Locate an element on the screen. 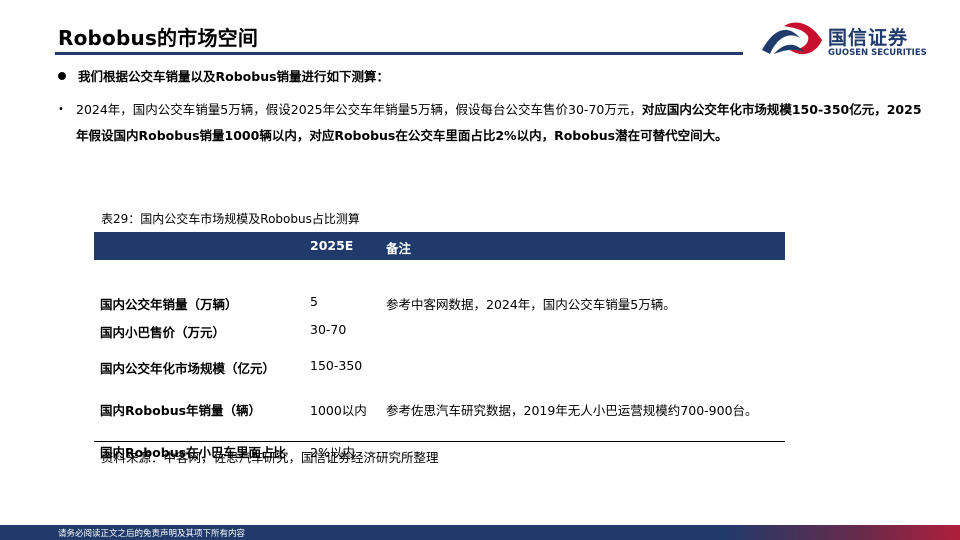 This screenshot has height=540, width=960. footer-bar: 请务必阅读正文之后的免责声明及其项下所有内容 is located at coordinates (480, 532).